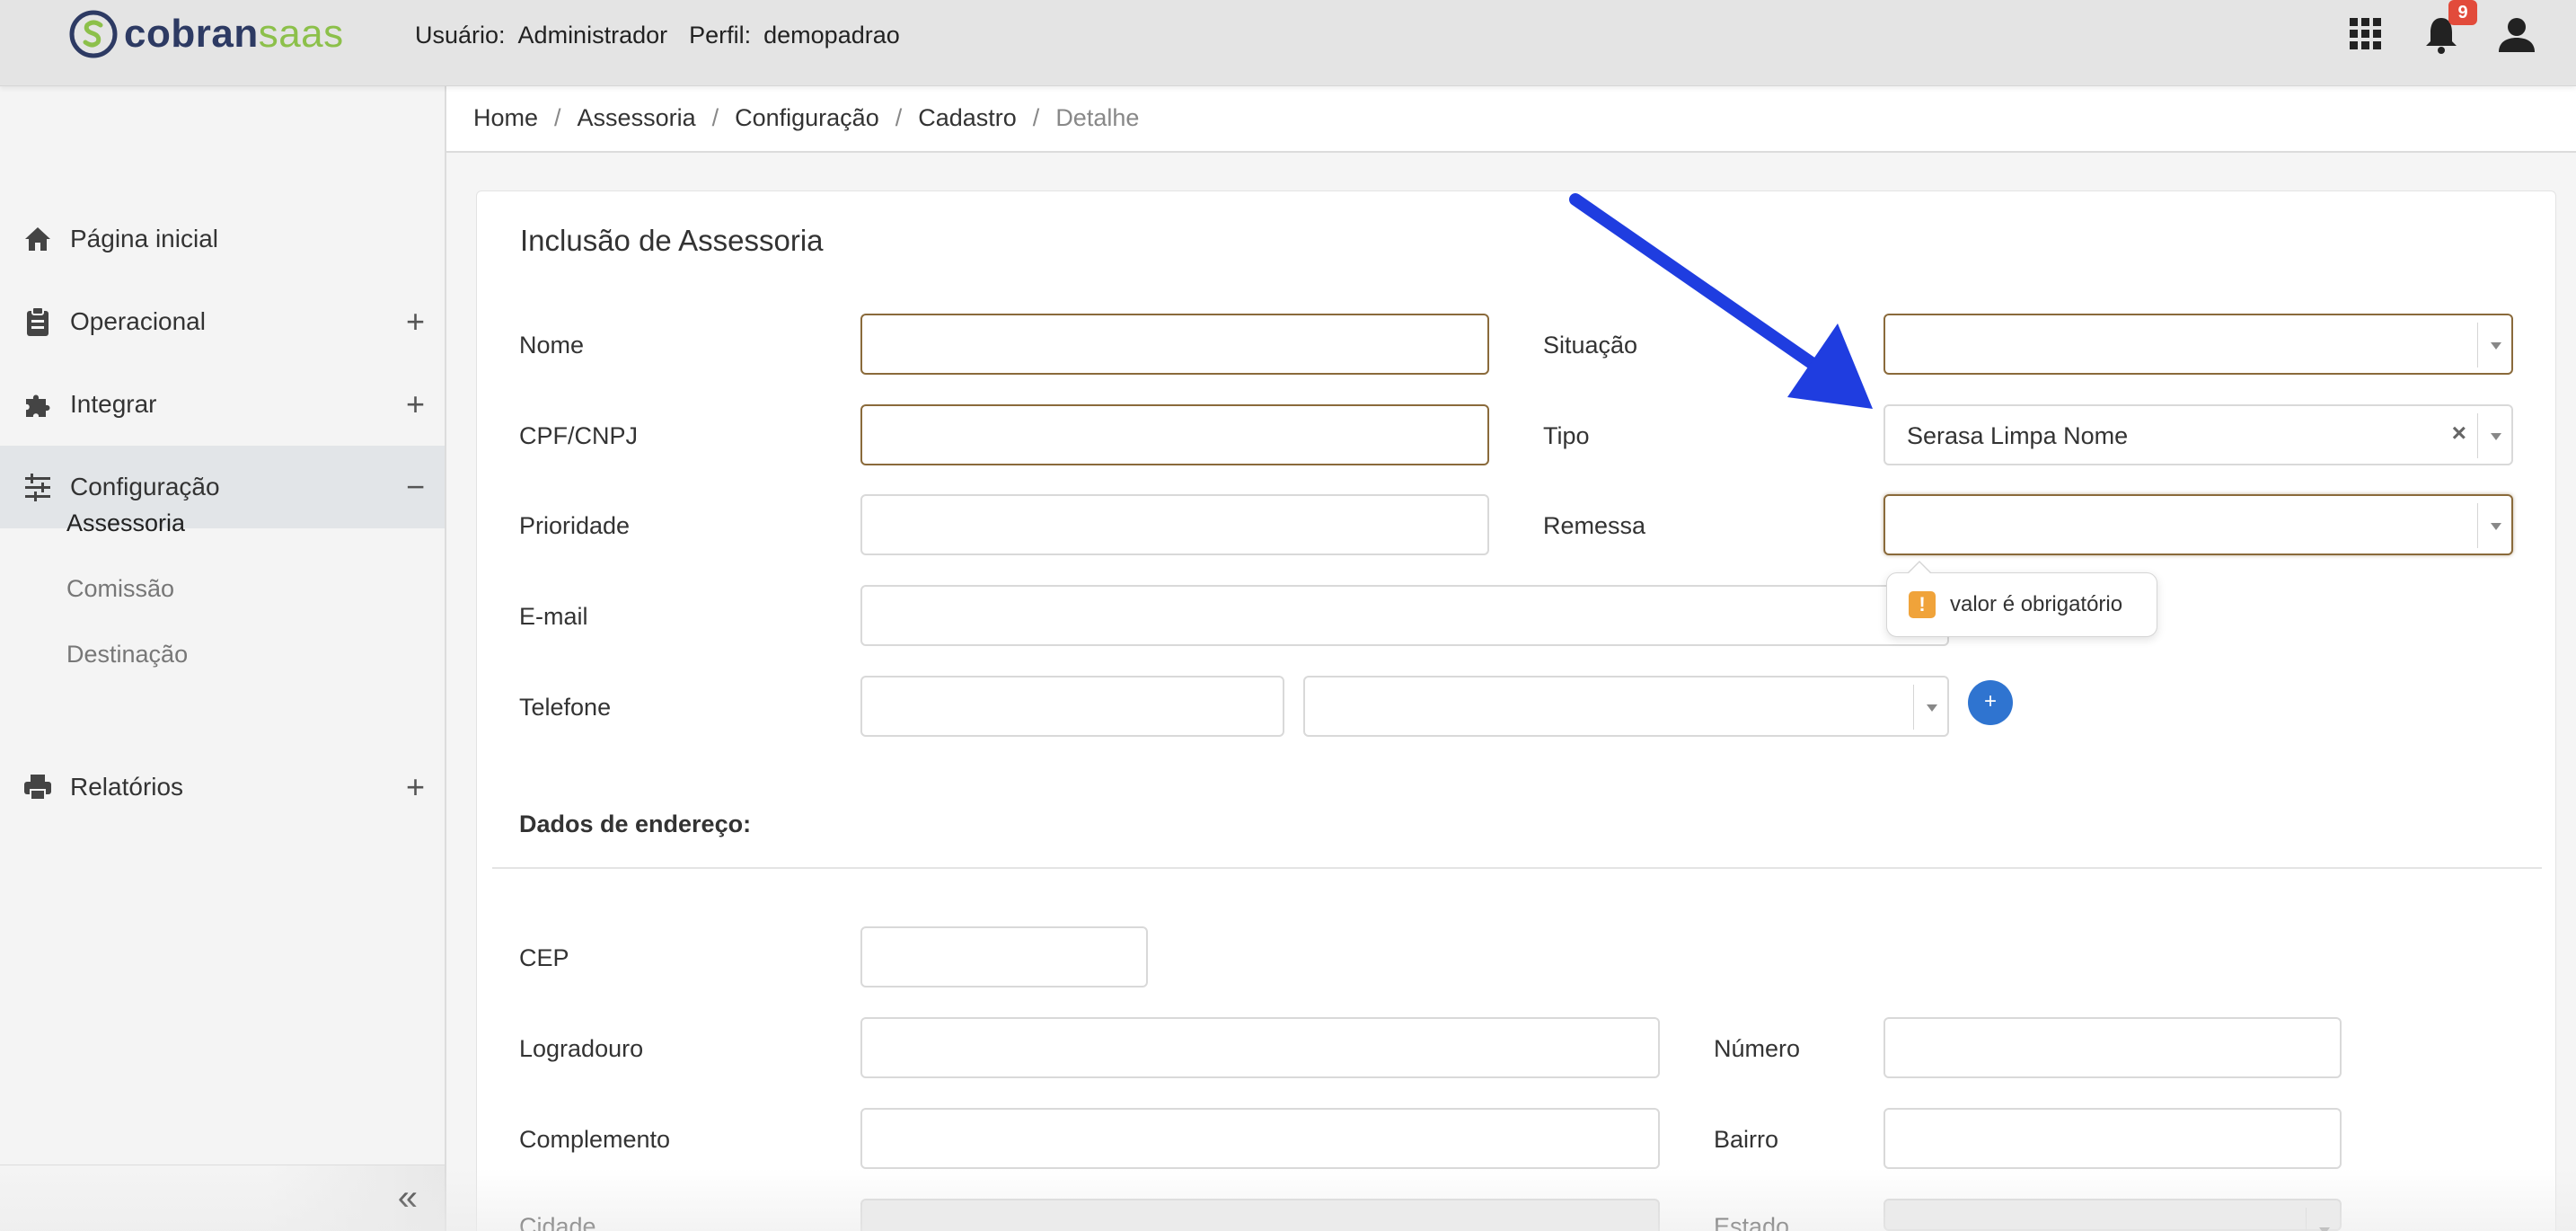 This screenshot has height=1231, width=2576. What do you see at coordinates (1990, 702) in the screenshot?
I see `add-phone-button: +` at bounding box center [1990, 702].